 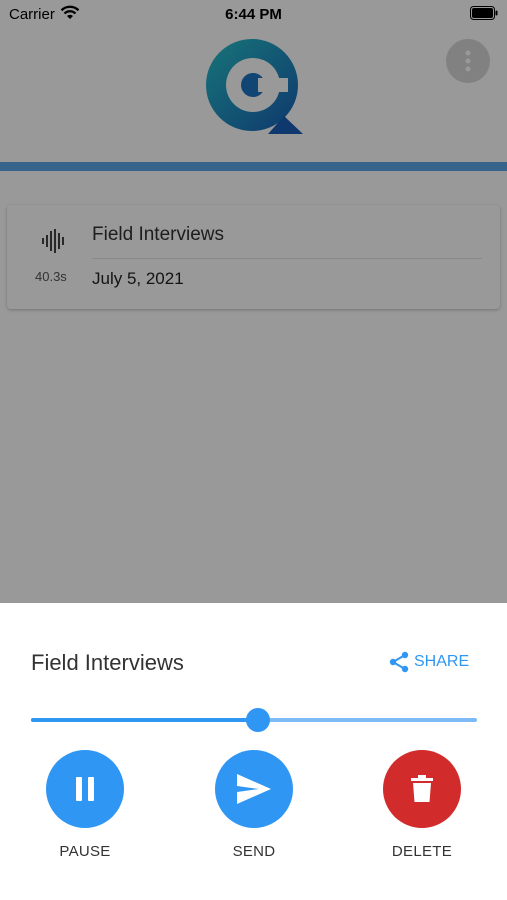 I want to click on share-button: SHARE, so click(x=428, y=662).